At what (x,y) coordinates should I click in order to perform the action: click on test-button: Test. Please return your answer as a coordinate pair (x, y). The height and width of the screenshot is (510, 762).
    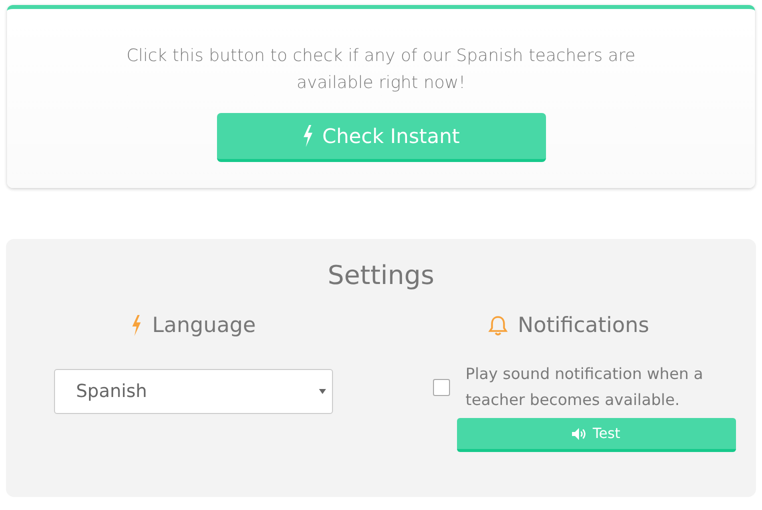
    Looking at the image, I should click on (596, 435).